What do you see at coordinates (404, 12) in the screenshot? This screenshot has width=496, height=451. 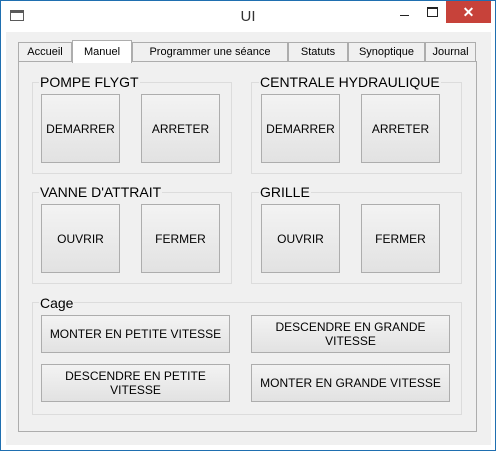 I see `minimize-button` at bounding box center [404, 12].